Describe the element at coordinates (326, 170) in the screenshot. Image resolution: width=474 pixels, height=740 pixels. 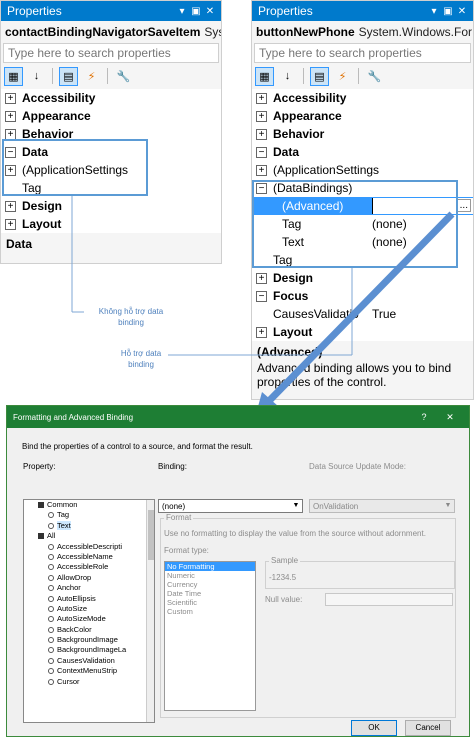
I see `property-name: (ApplicationSettings` at that location.